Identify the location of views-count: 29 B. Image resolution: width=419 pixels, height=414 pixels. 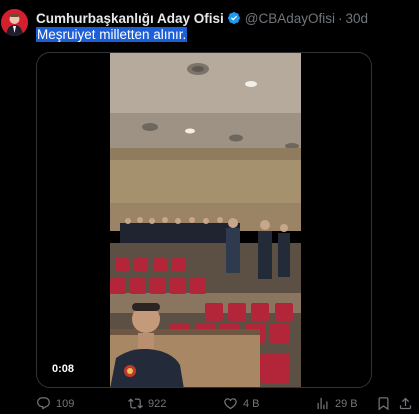
(346, 403).